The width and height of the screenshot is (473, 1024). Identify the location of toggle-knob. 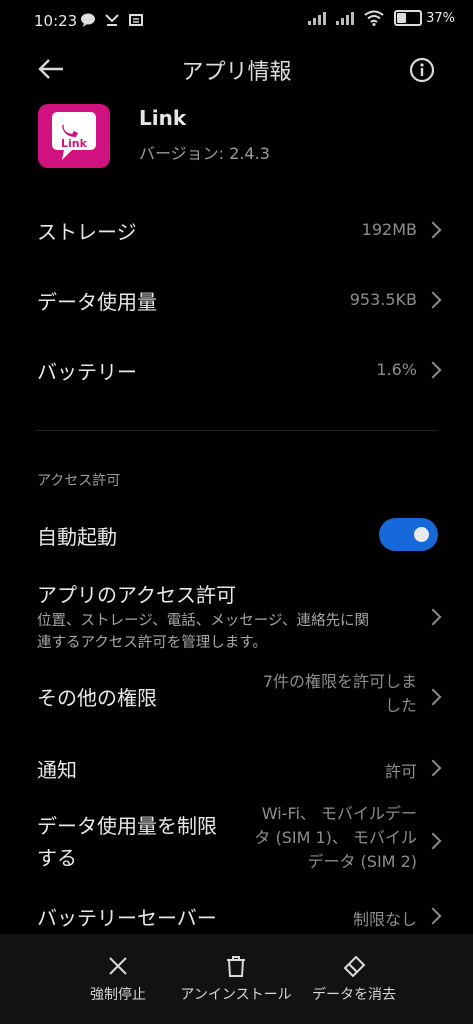
(421, 534).